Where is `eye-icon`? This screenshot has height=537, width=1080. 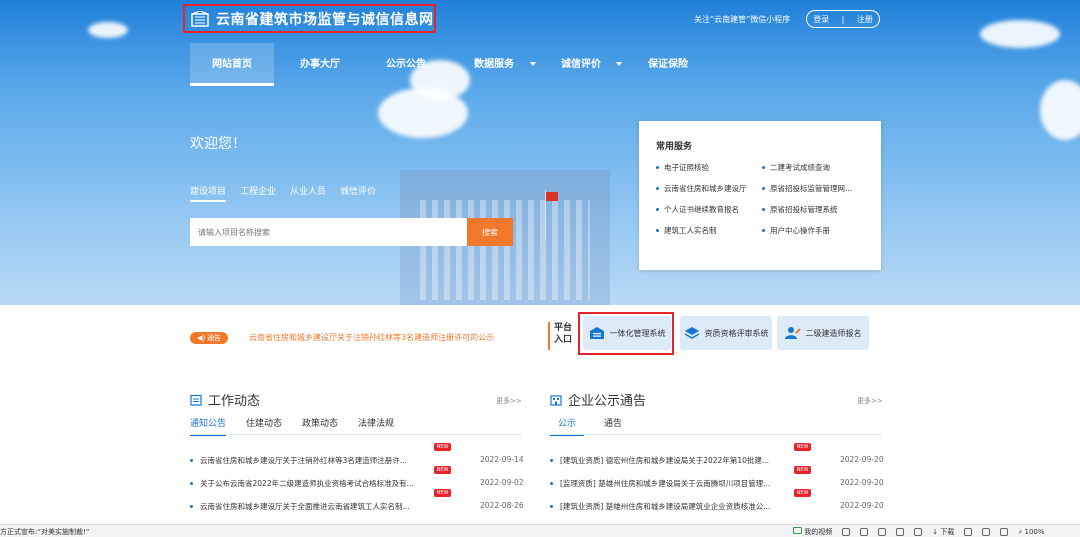 eye-icon is located at coordinates (882, 532).